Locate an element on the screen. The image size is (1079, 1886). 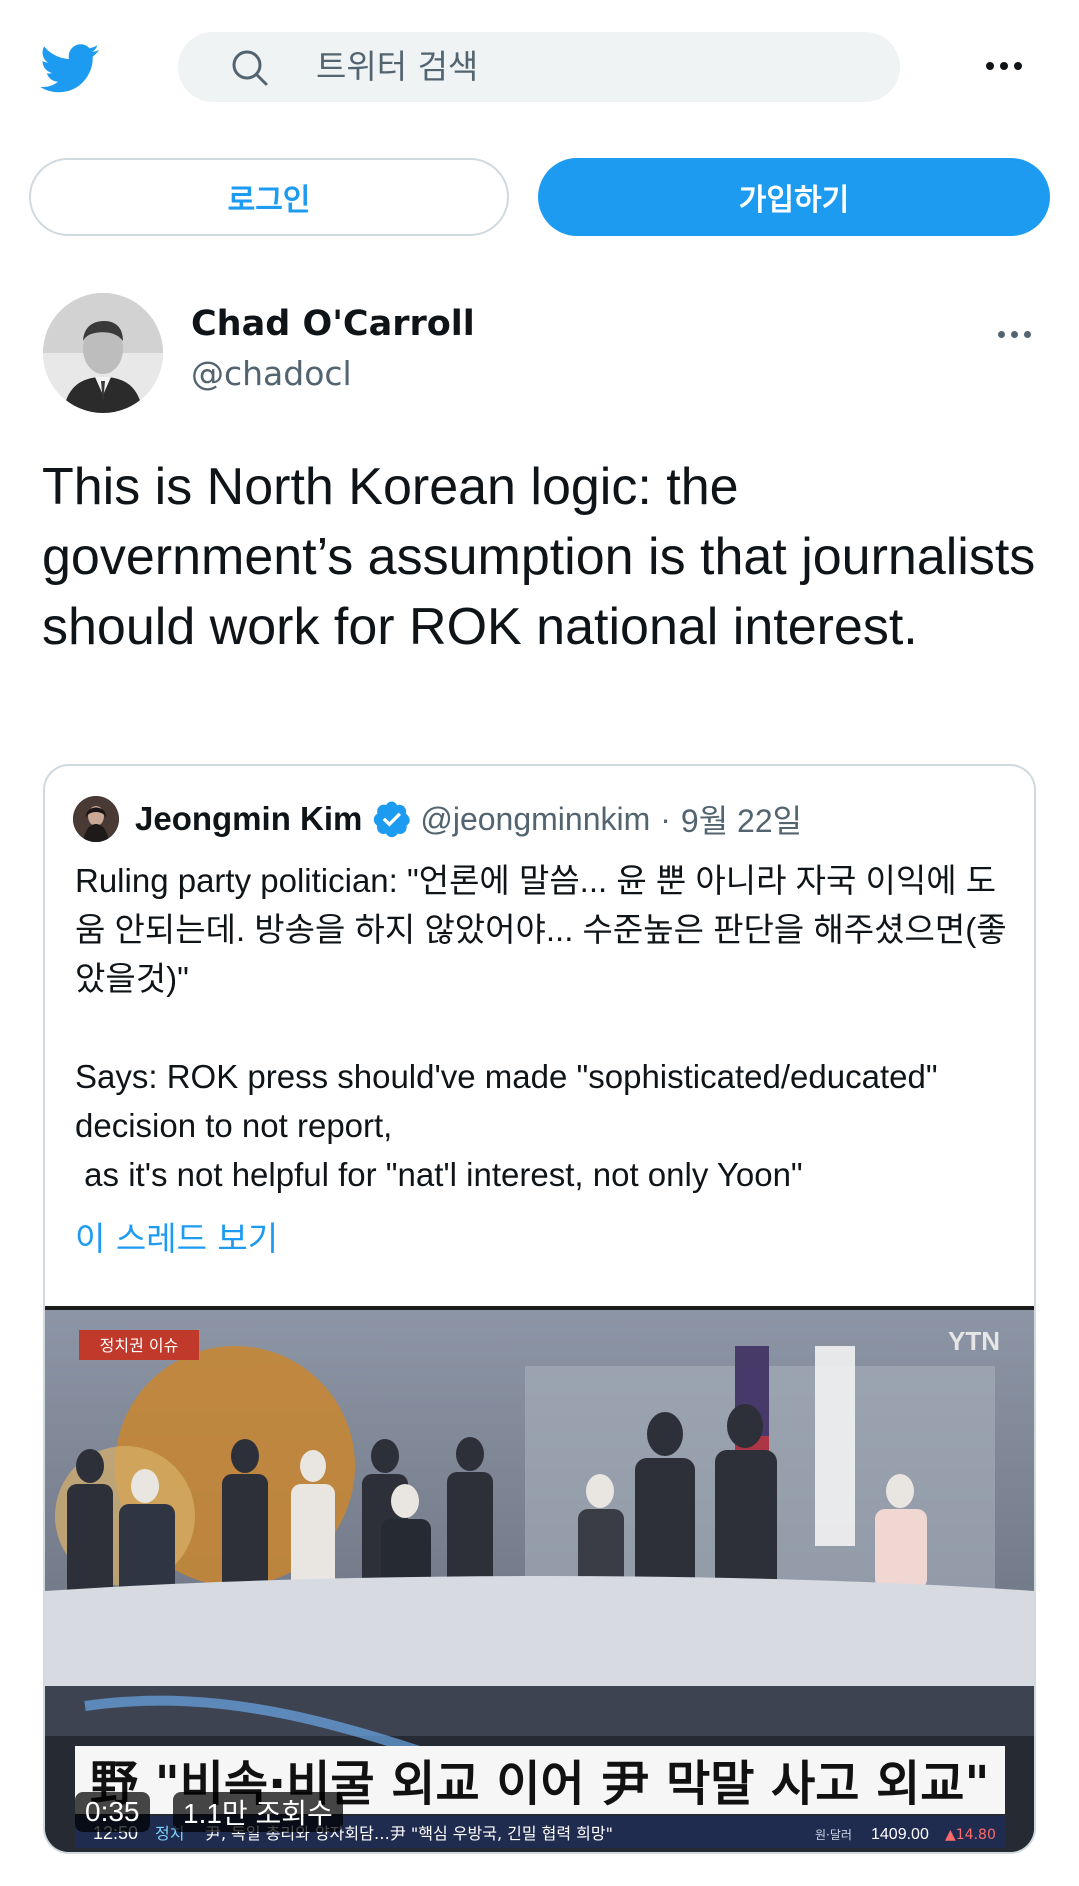
quoted-author-name: Jeongmin Kim is located at coordinates (248, 819).